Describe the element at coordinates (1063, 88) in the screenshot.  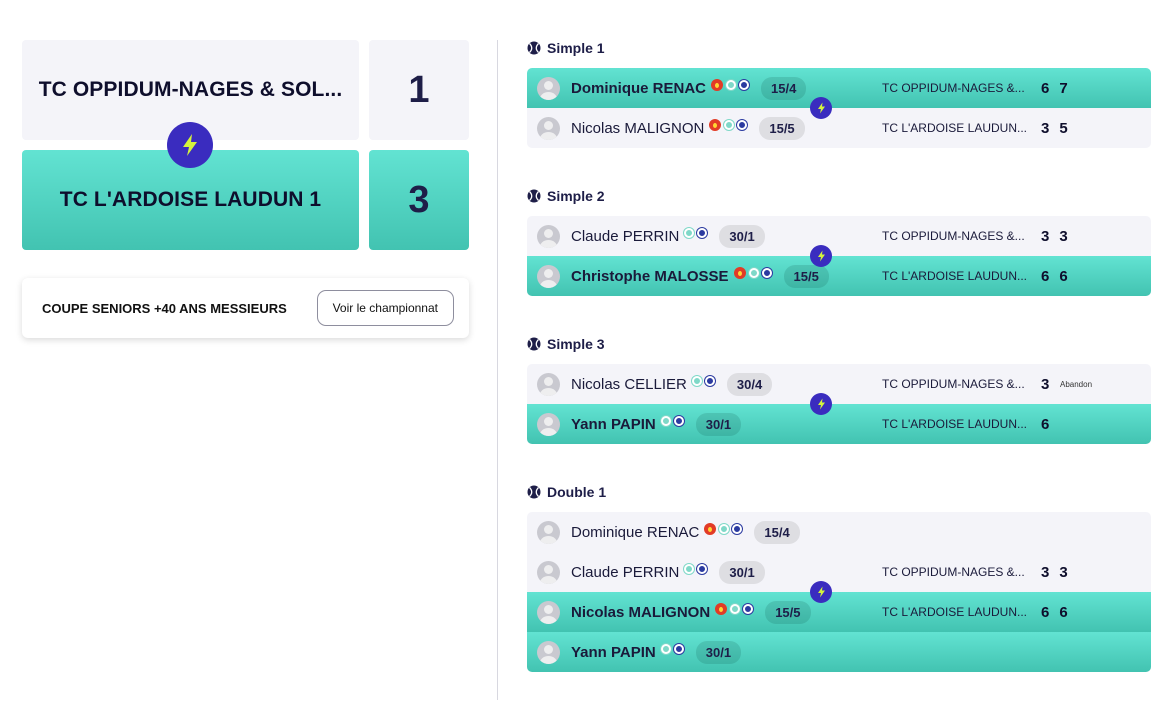
I see `set-score: 7` at that location.